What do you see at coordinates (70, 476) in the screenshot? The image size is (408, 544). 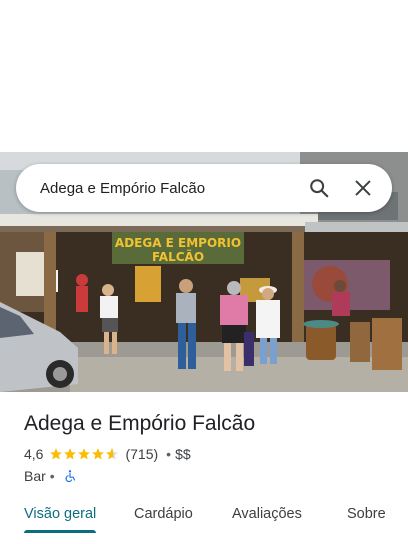 I see `wheelchair-icon` at bounding box center [70, 476].